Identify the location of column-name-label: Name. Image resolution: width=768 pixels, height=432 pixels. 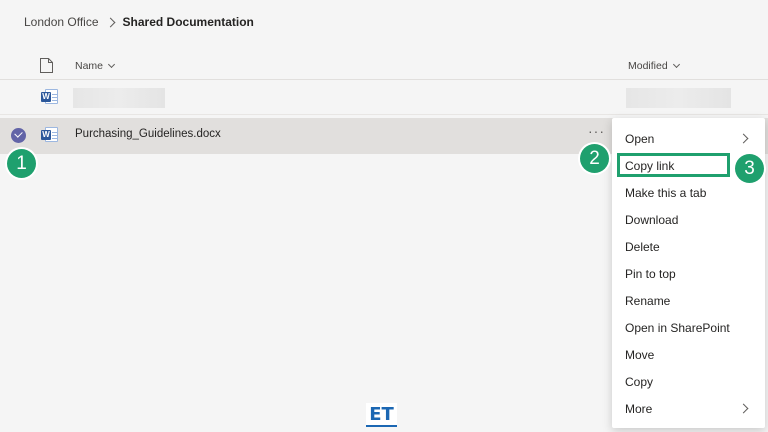
(89, 66).